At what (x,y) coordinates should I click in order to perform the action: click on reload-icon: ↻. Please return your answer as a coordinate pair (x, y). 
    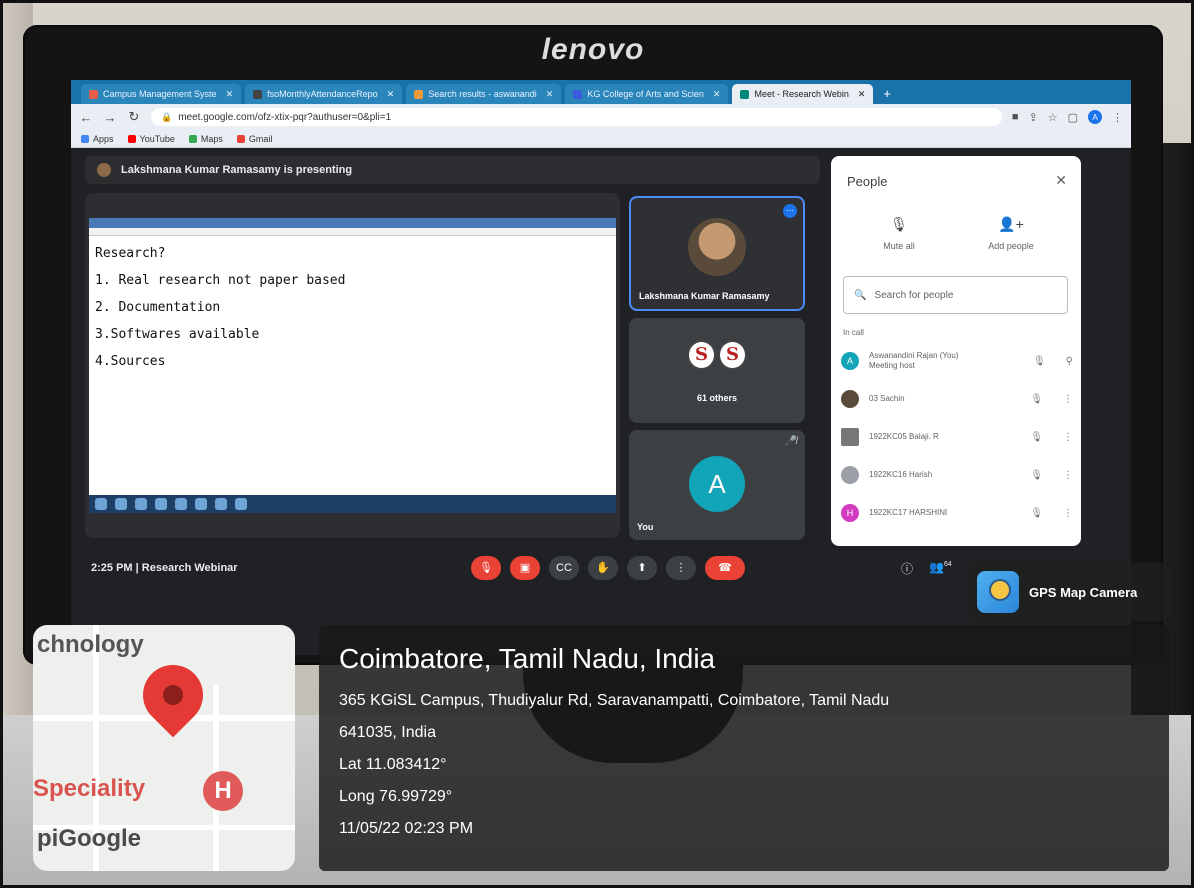
    Looking at the image, I should click on (134, 117).